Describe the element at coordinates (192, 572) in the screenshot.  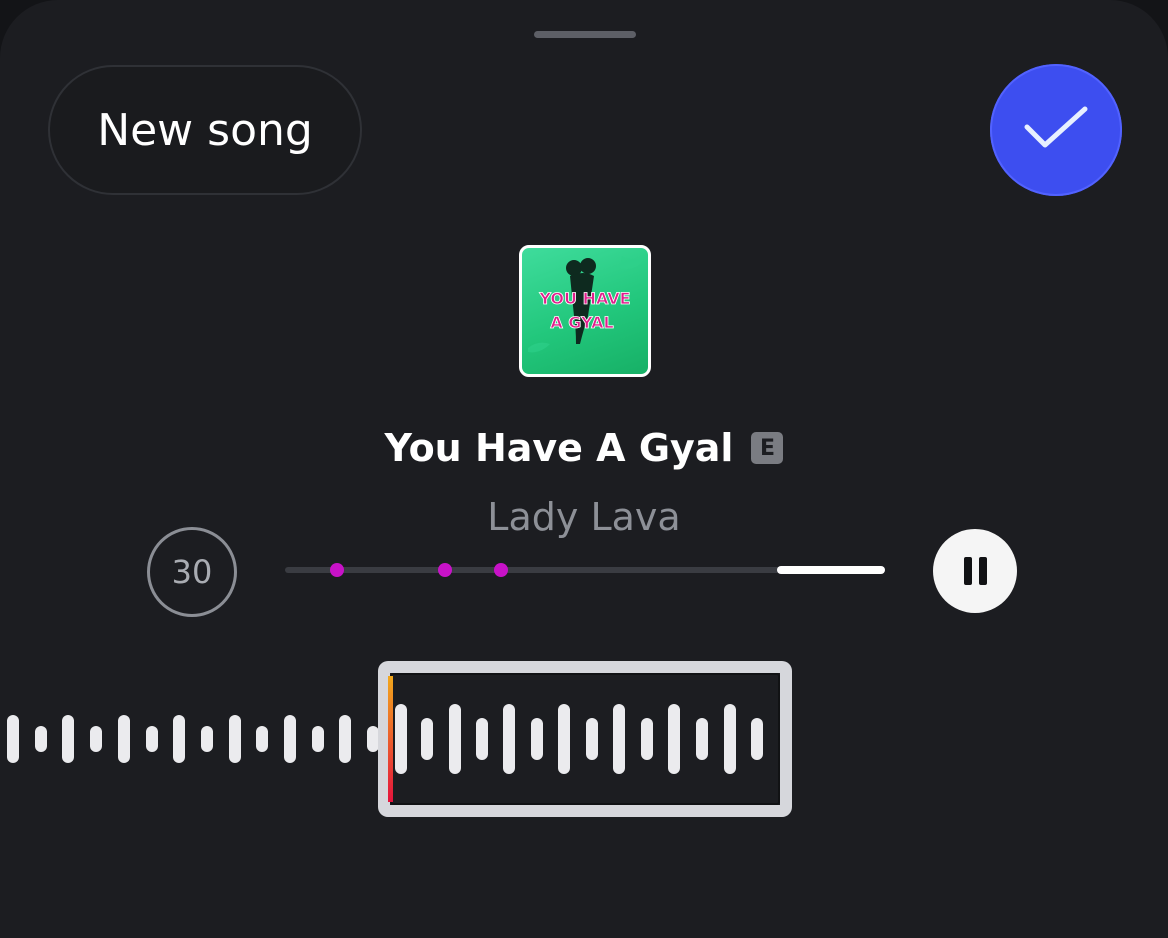
I see `clip-duration-button: 30` at that location.